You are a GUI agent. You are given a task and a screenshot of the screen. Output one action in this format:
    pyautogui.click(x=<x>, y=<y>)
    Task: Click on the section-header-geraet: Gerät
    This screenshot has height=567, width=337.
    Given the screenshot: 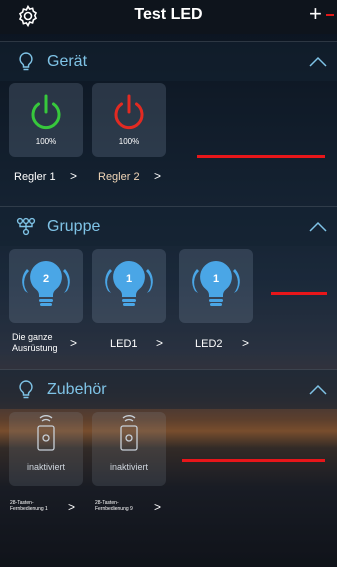 What is the action you would take?
    pyautogui.click(x=168, y=61)
    